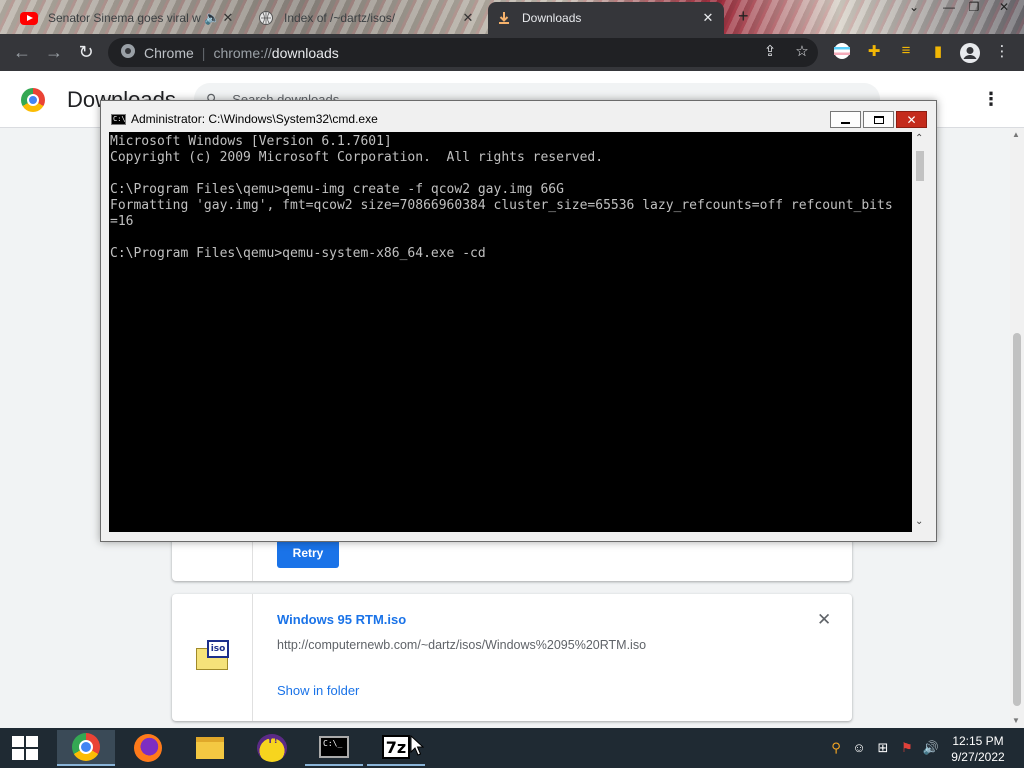 The image size is (1024, 768). What do you see at coordinates (906, 52) in the screenshot?
I see `media-playlist-icon: ≡` at bounding box center [906, 52].